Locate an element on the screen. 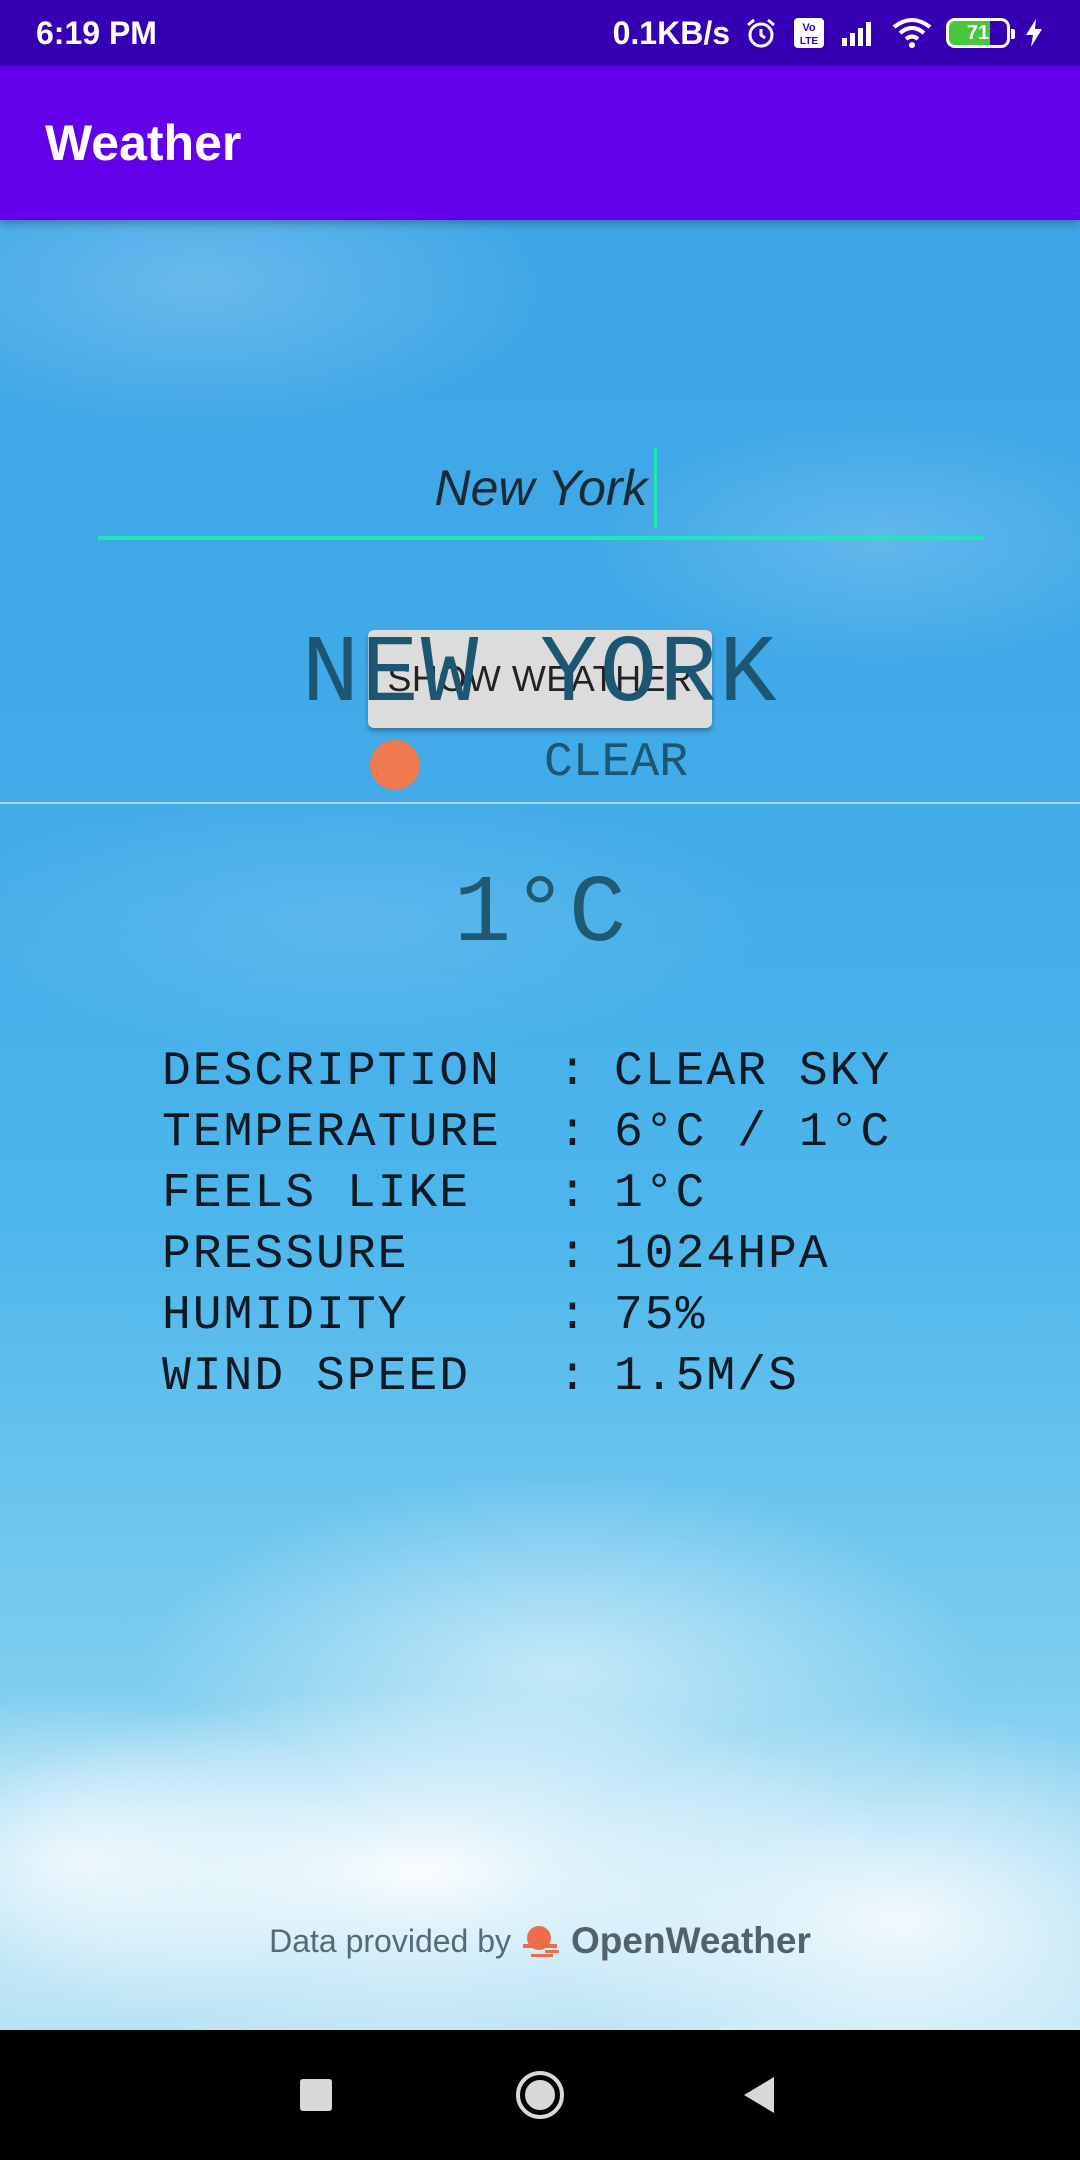  status-icons: 0.1KB/s Vo LTE 71 is located at coordinates (828, 33).